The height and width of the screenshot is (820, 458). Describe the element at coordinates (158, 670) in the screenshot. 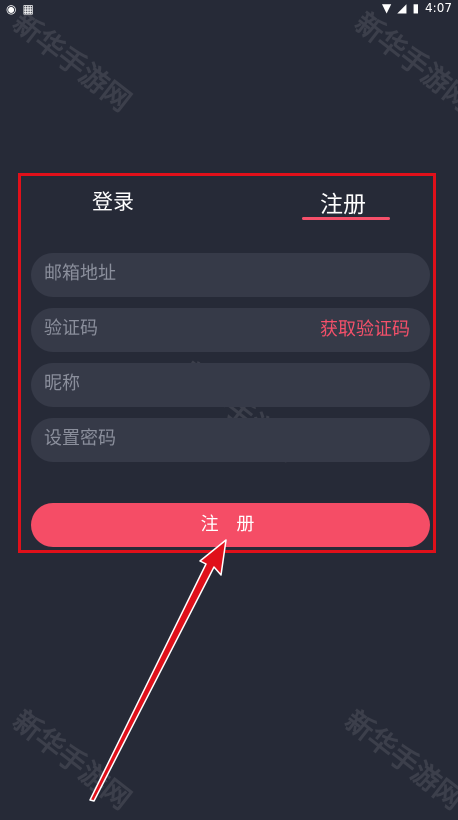

I see `annotation-arrow-icon` at that location.